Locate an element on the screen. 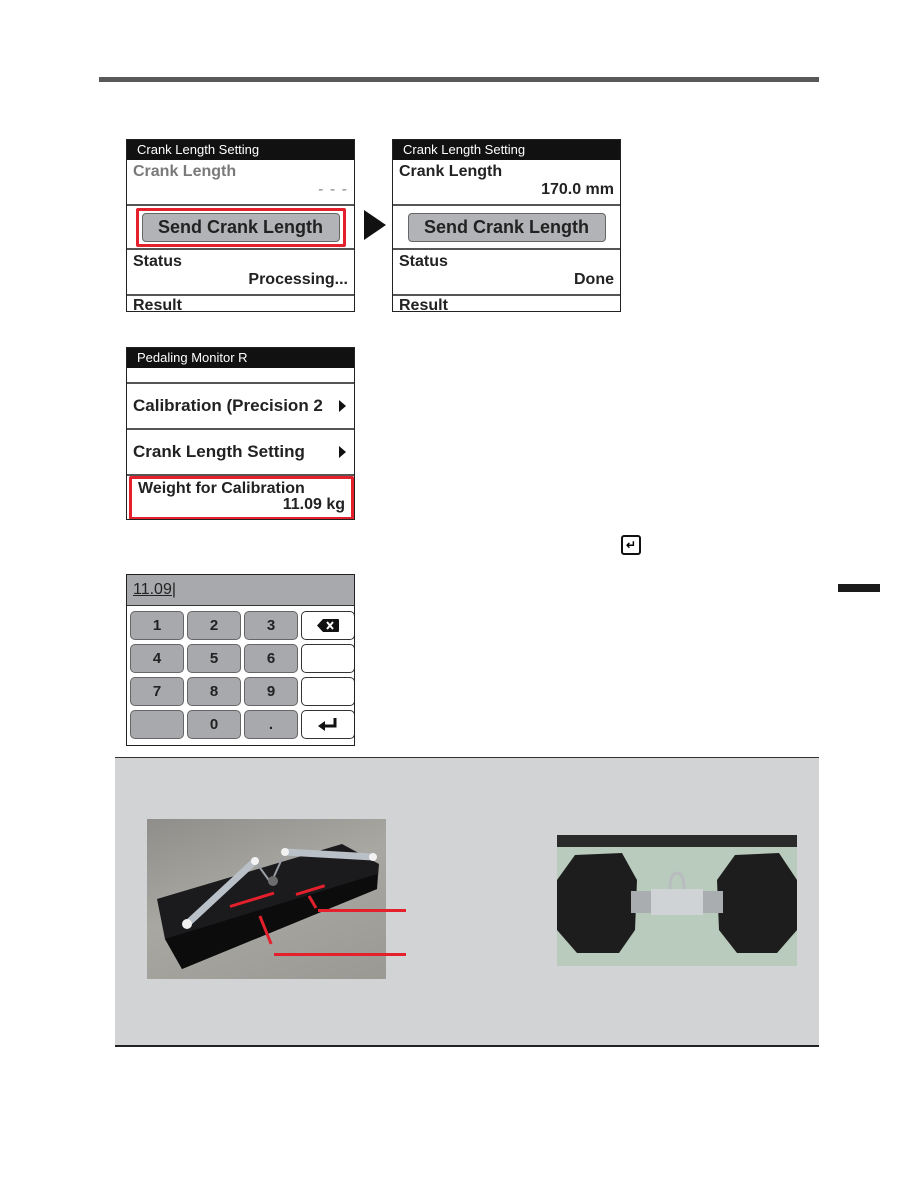 The height and width of the screenshot is (1188, 918). enter-icon is located at coordinates (327, 724).